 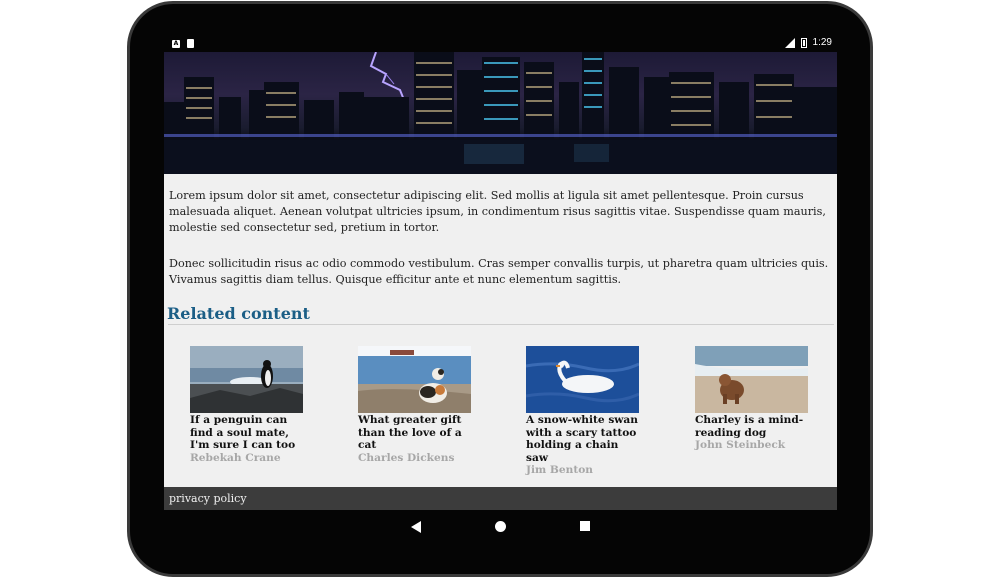 I want to click on related-card-author: John Steinbeck, so click(x=740, y=445).